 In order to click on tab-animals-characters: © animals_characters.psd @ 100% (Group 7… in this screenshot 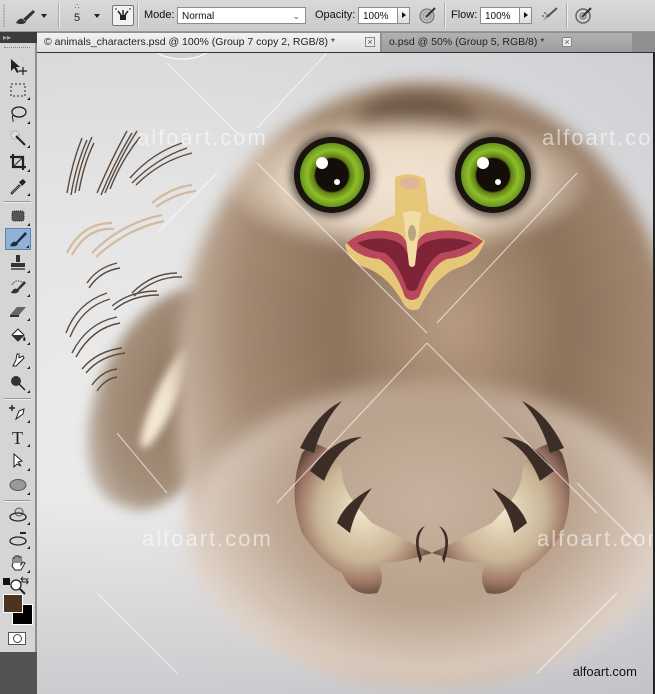, I will do `click(208, 42)`.